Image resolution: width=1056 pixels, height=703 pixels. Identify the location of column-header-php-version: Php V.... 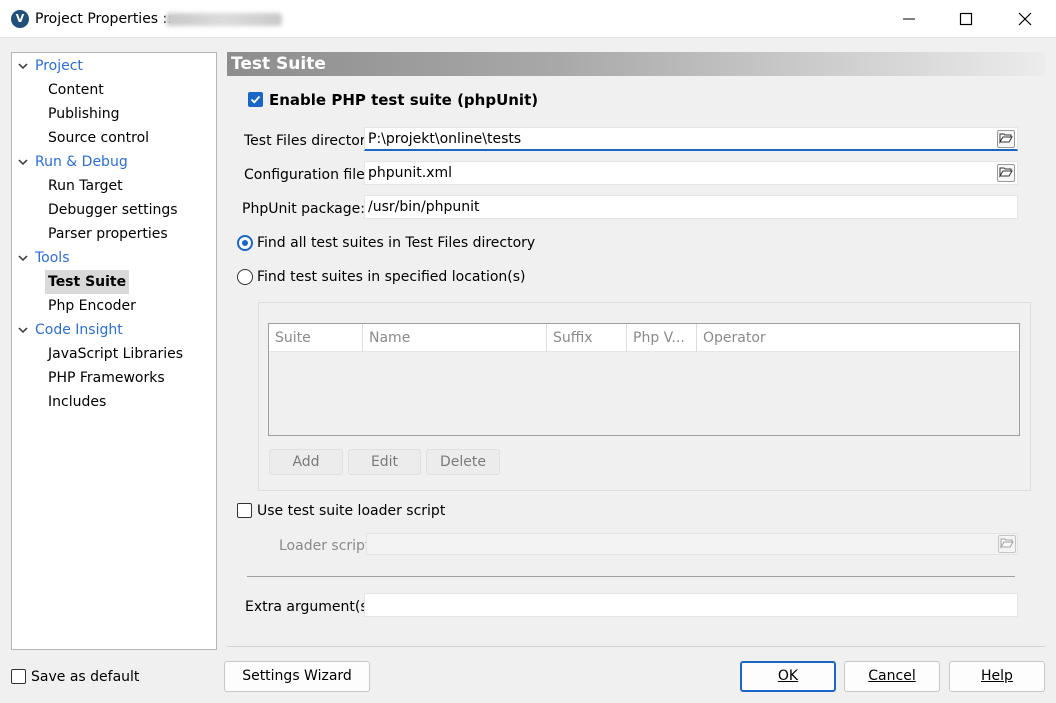
(662, 338).